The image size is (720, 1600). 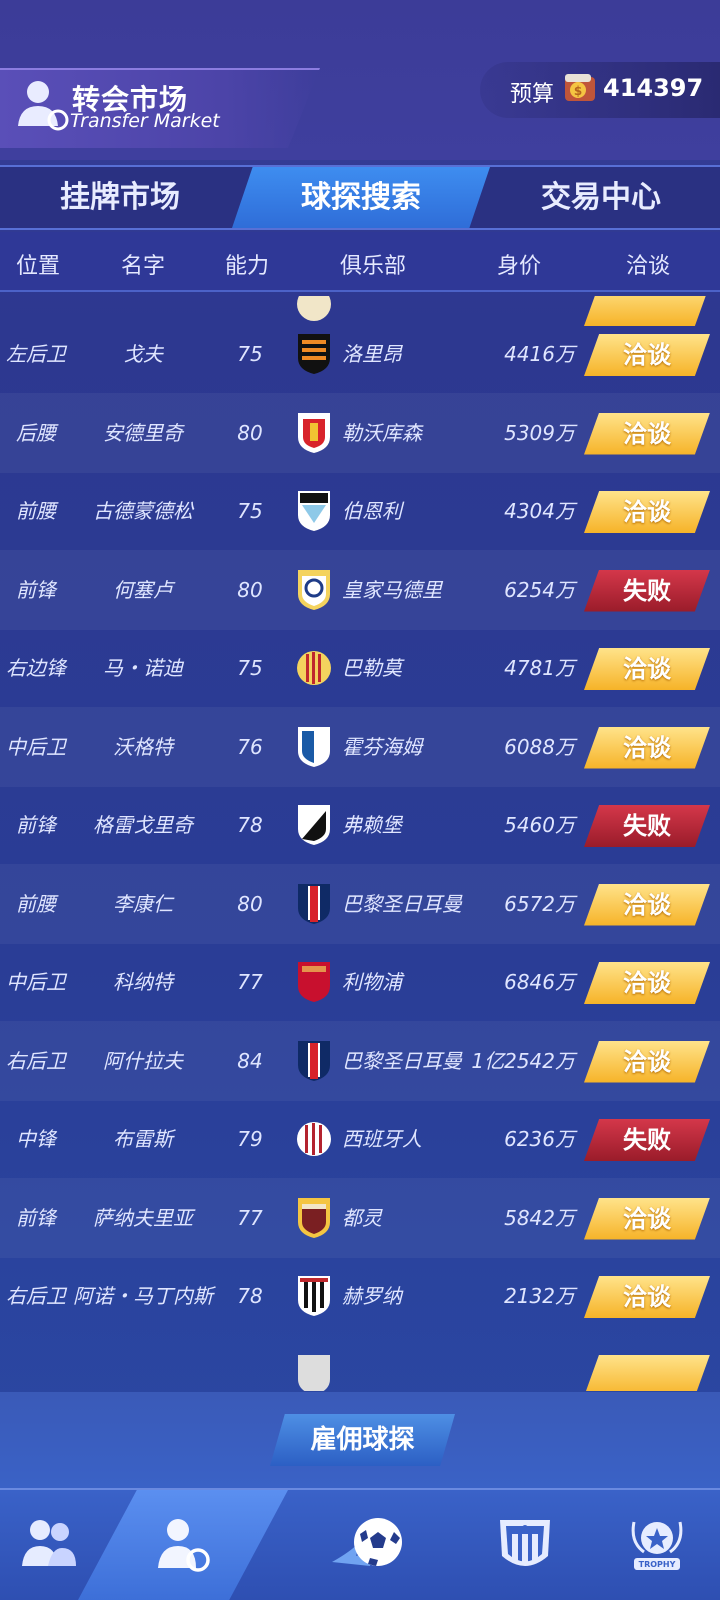 I want to click on player-club: 西班牙人, so click(x=382, y=1139).